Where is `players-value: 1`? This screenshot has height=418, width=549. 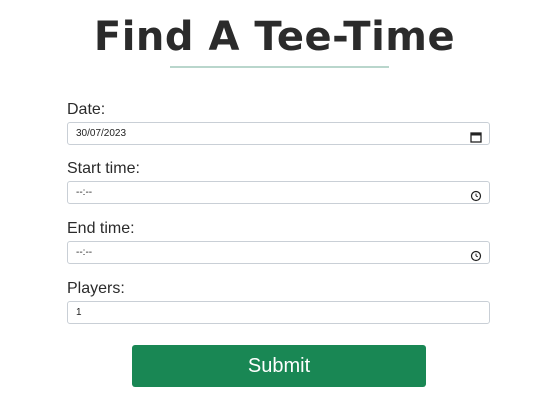 players-value: 1 is located at coordinates (79, 312).